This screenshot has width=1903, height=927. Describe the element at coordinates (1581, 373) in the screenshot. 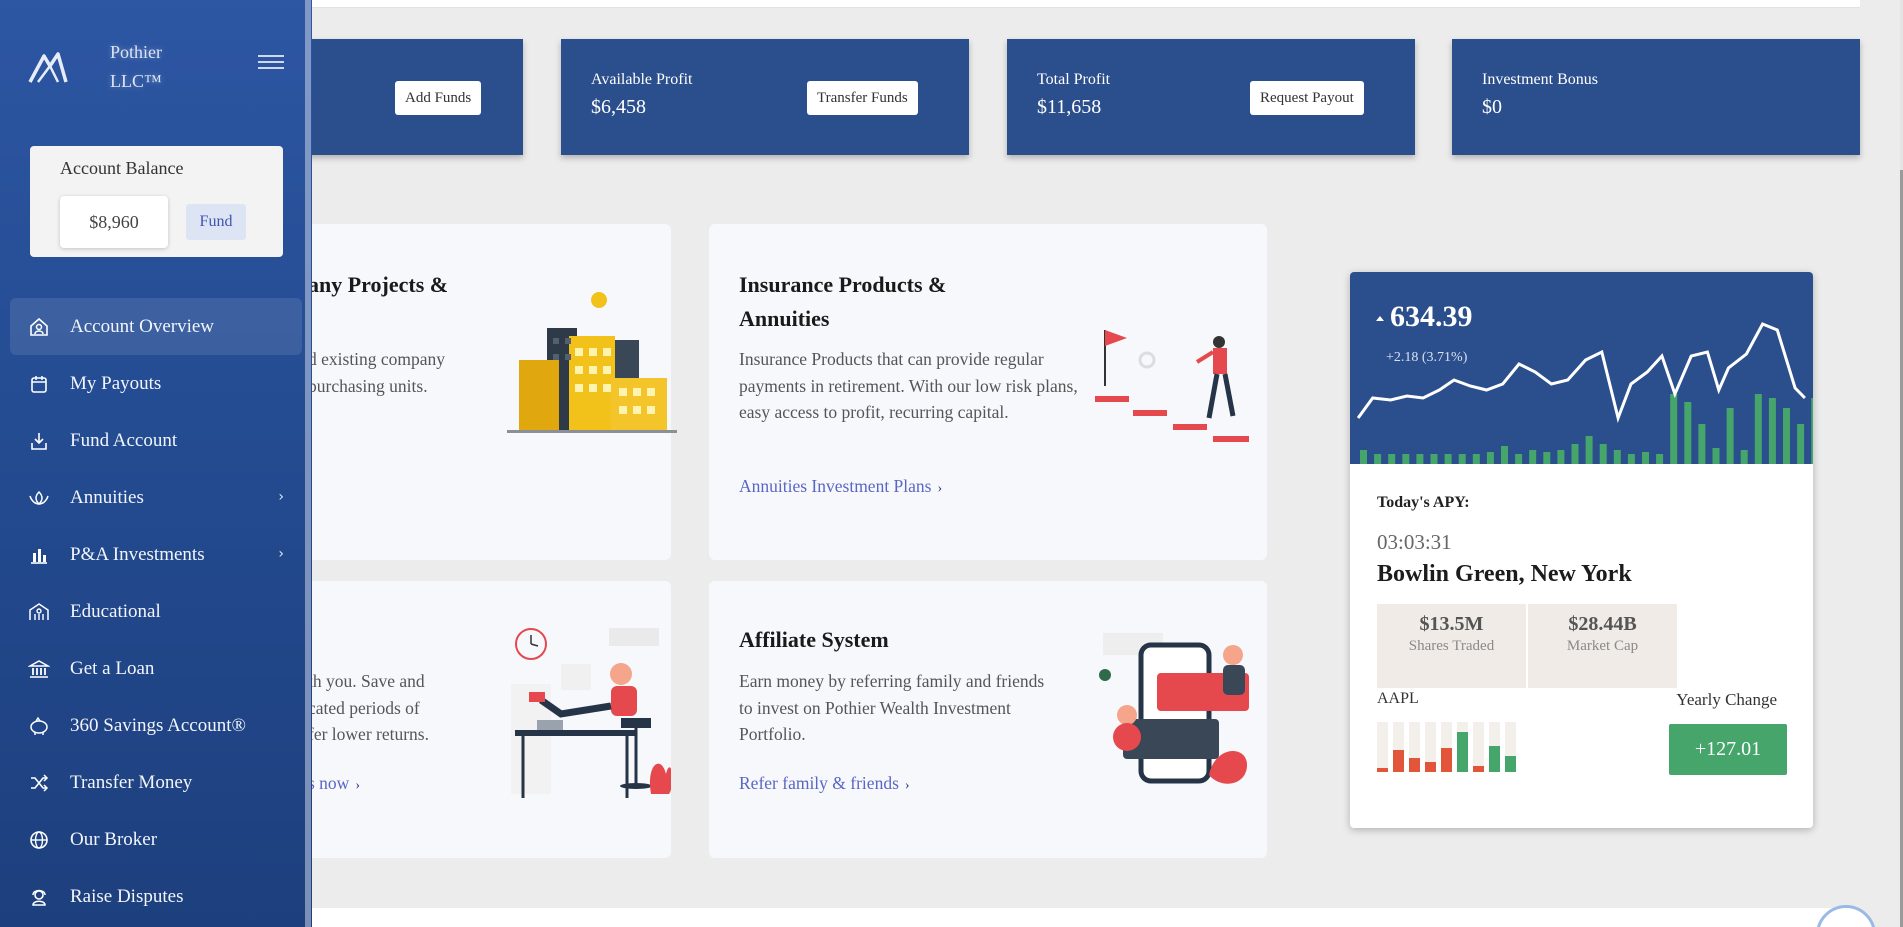

I see `price-line` at that location.